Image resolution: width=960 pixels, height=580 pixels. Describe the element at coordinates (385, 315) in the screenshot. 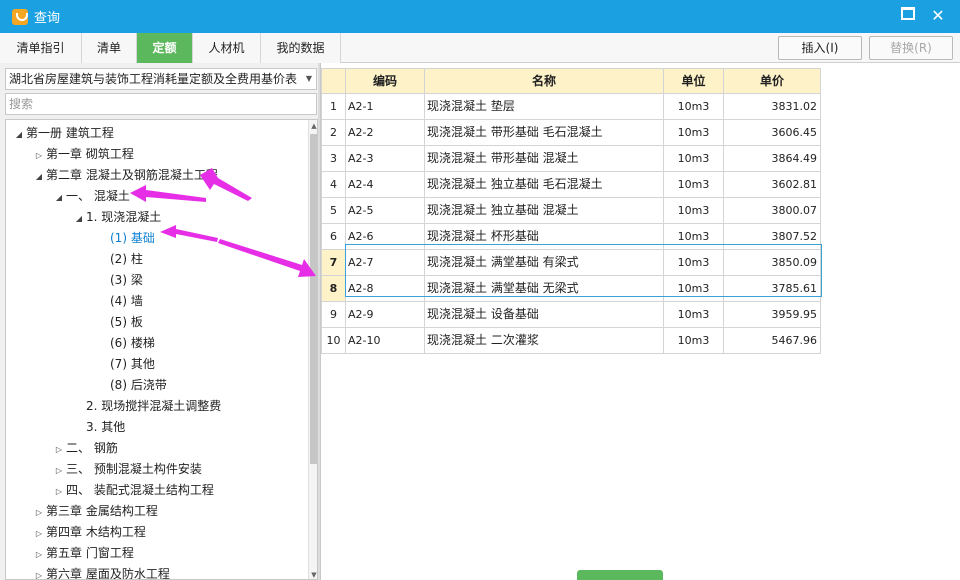

I see `quota-code: A2-9` at that location.